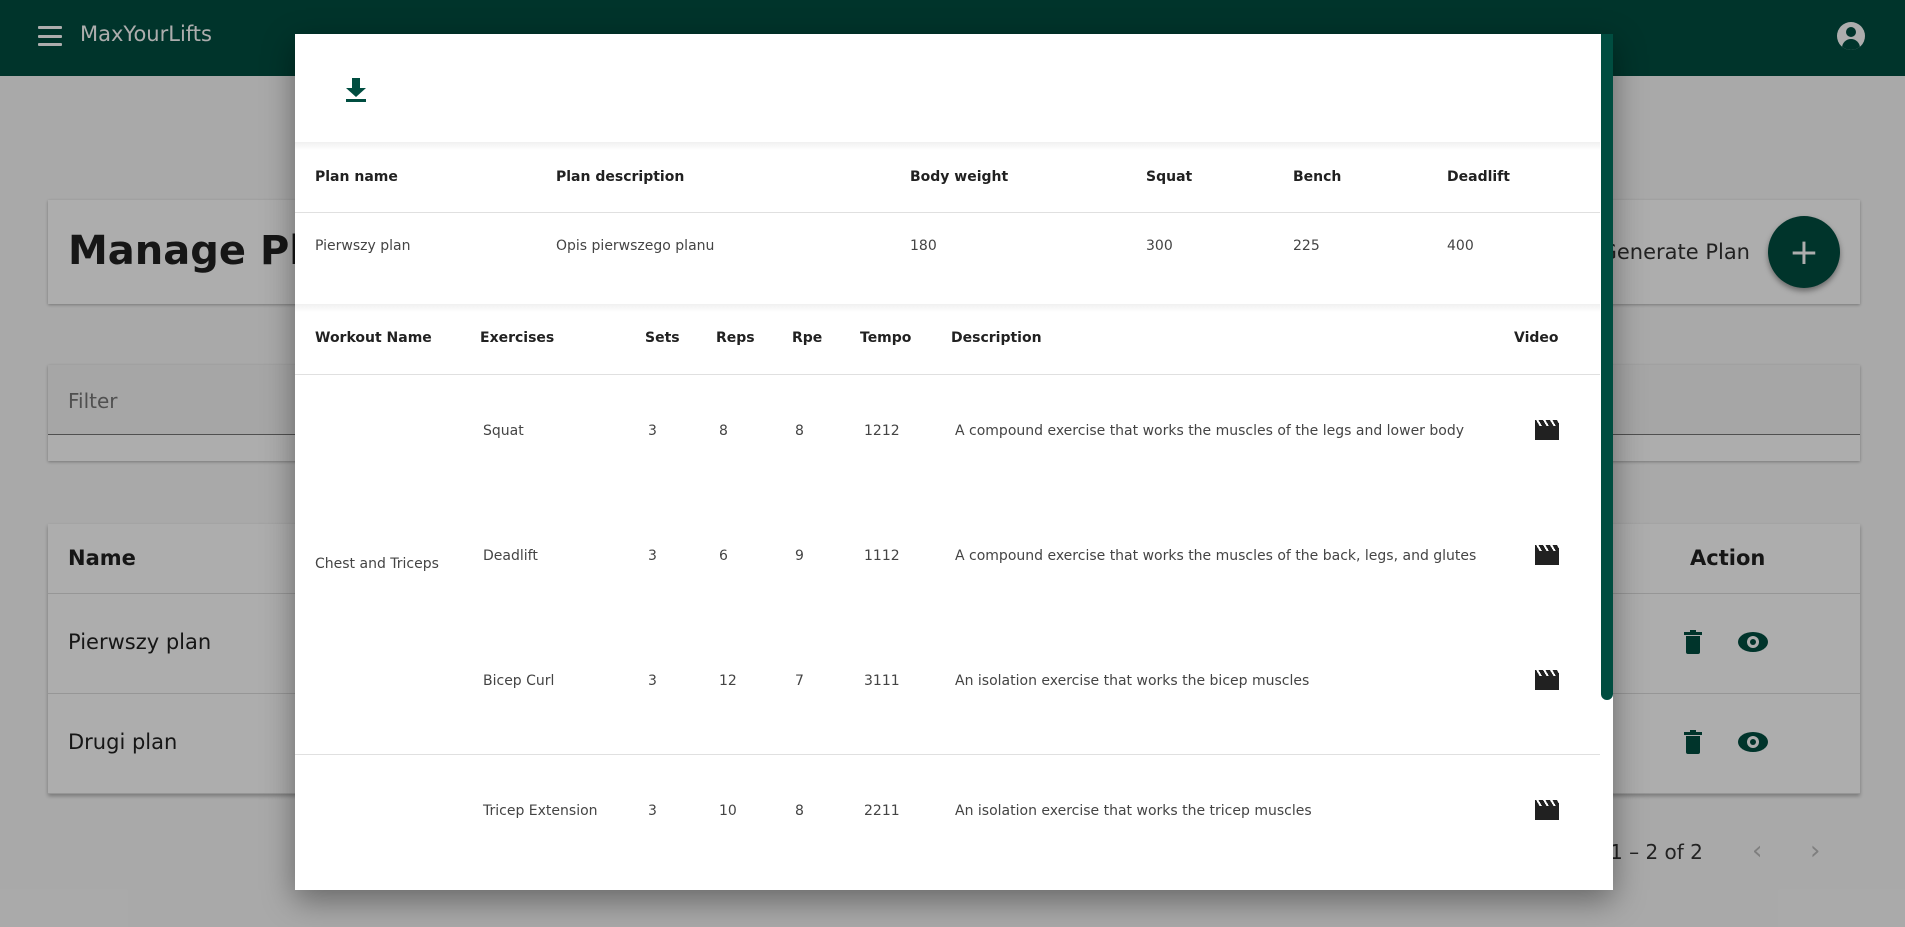 Image resolution: width=1905 pixels, height=927 pixels. I want to click on bench-value: 225, so click(1306, 246).